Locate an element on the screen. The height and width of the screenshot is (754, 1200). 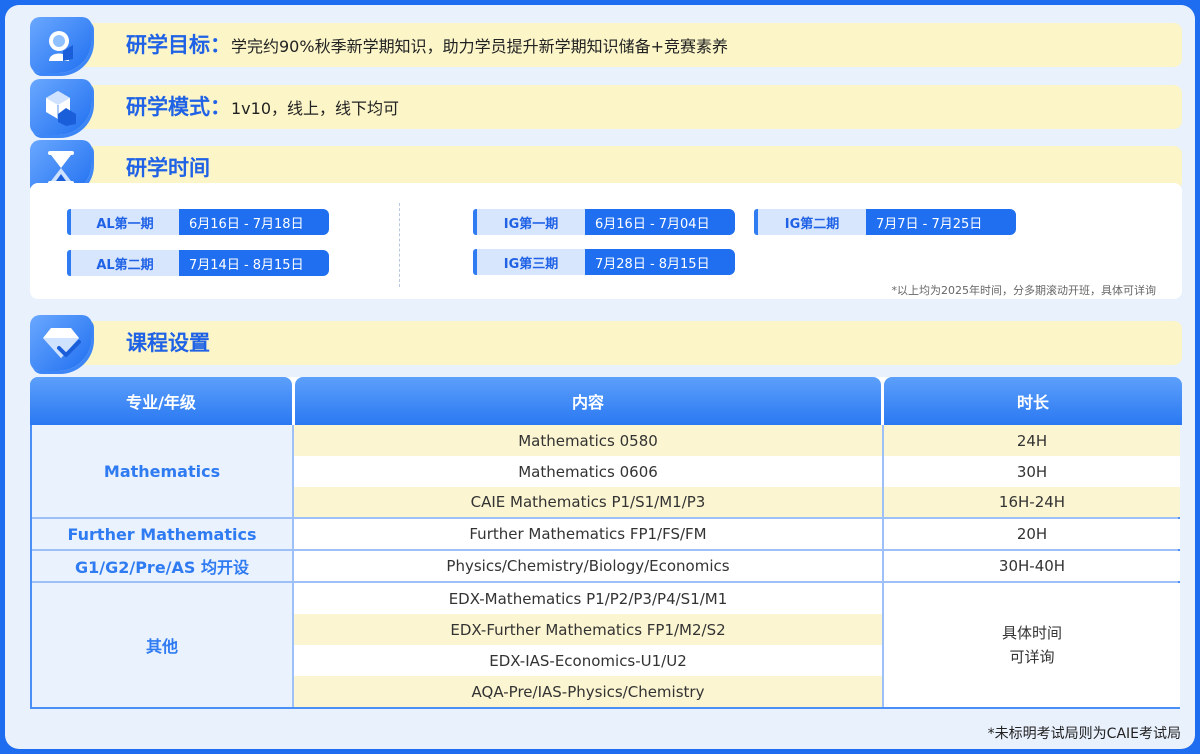
goal-text: 学完约90%秋季新学期知识，助力学员提升新学期知识储备+竞赛素养 is located at coordinates (479, 46).